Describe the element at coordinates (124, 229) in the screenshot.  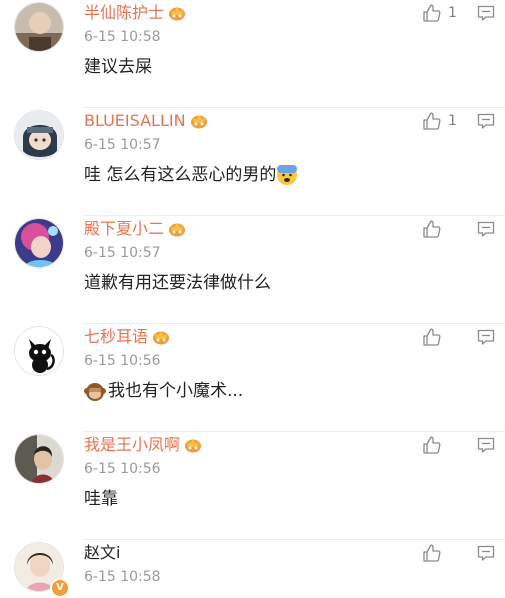
I see `username: 殿下夏小二` at that location.